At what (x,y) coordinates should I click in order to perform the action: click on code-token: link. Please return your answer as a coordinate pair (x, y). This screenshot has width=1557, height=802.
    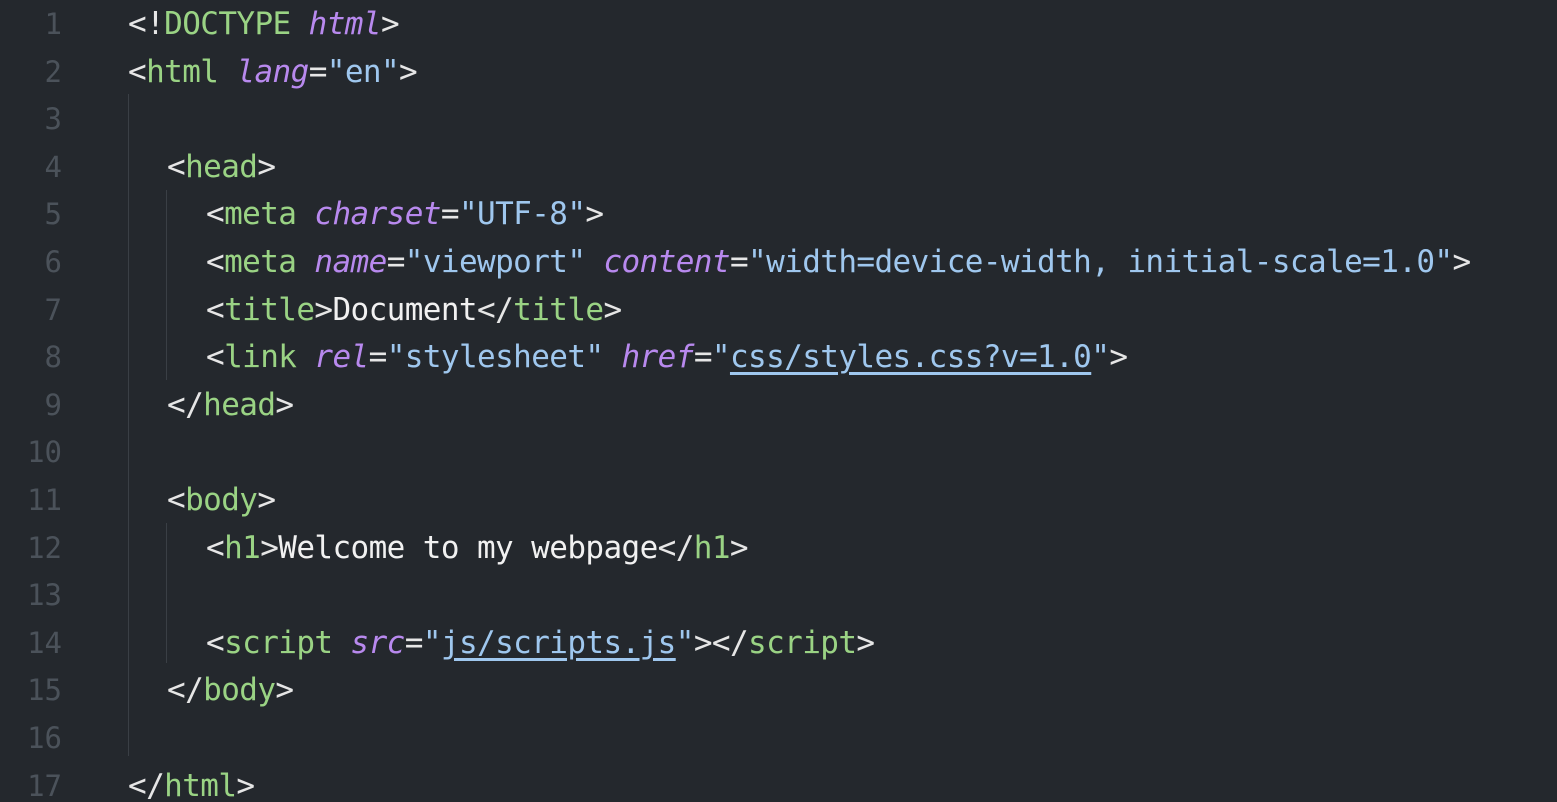
    Looking at the image, I should click on (260, 357).